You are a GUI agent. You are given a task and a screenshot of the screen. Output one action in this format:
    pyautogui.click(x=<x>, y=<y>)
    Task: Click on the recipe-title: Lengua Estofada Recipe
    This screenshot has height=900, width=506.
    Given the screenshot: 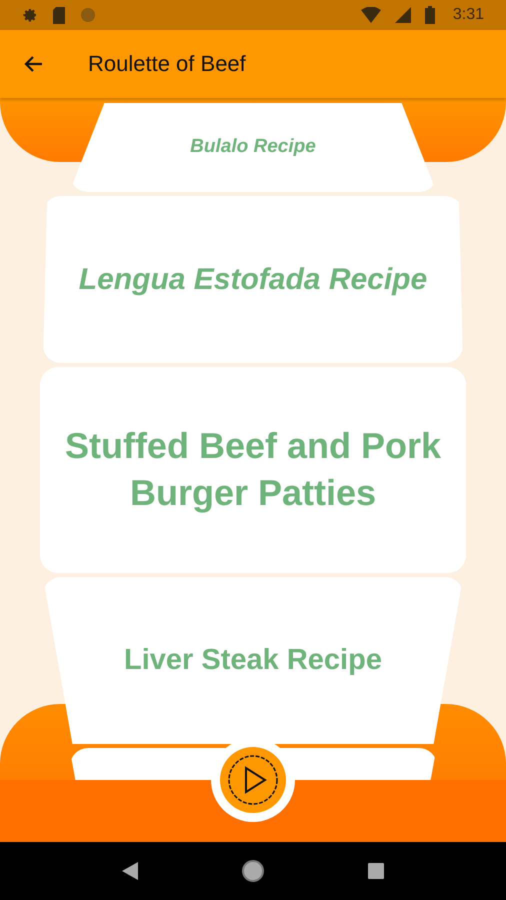 What is the action you would take?
    pyautogui.click(x=253, y=280)
    